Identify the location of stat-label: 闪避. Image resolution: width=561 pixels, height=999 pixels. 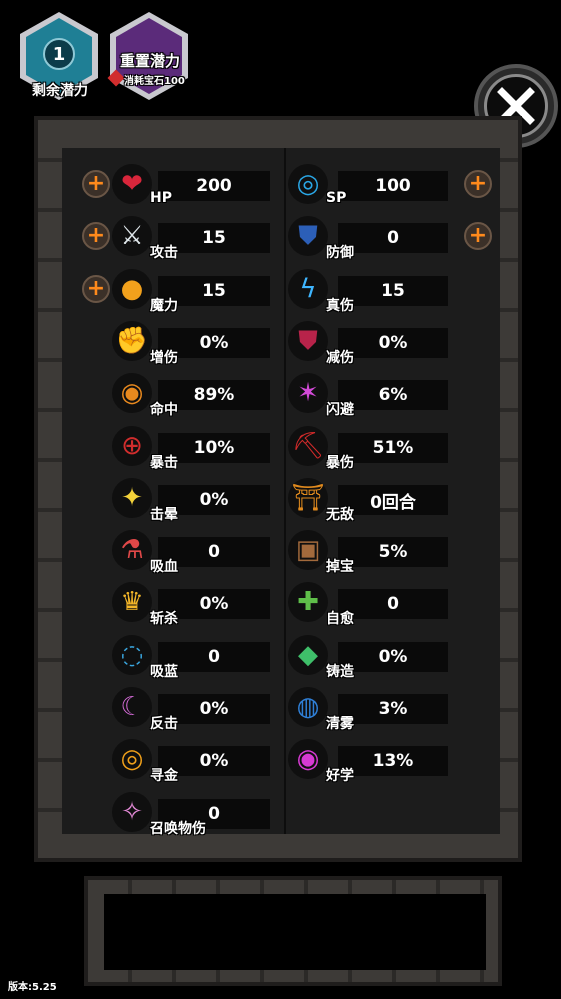
(340, 410).